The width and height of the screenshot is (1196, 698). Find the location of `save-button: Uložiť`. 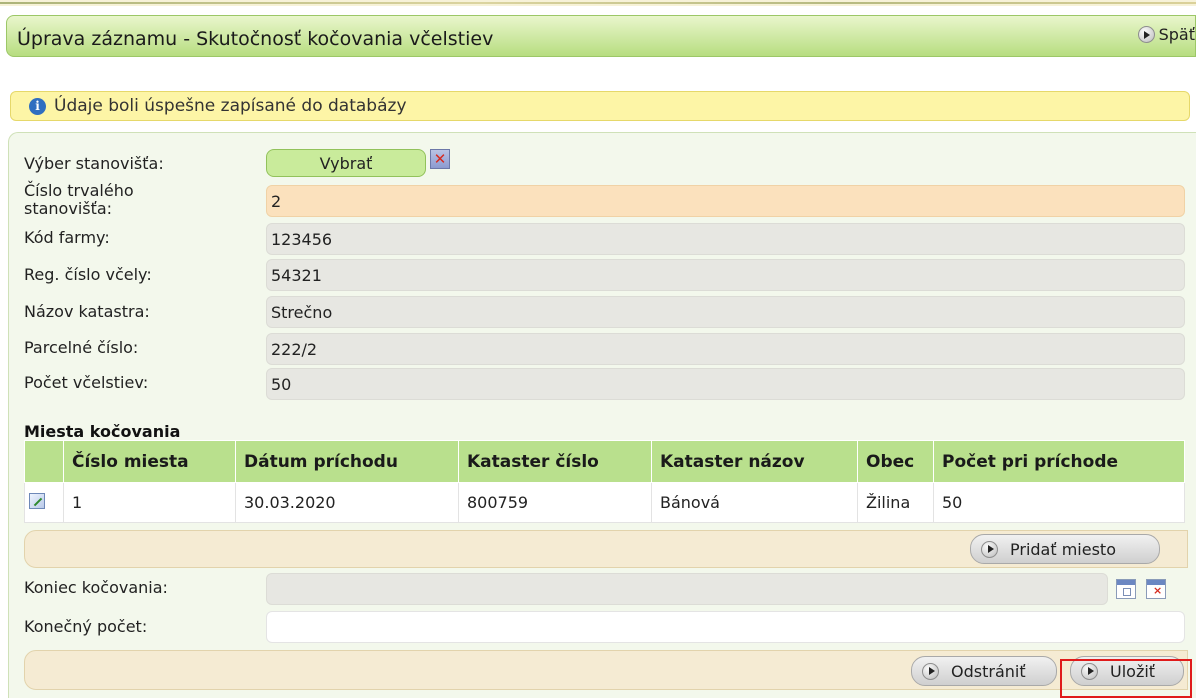

save-button: Uložiť is located at coordinates (1127, 671).